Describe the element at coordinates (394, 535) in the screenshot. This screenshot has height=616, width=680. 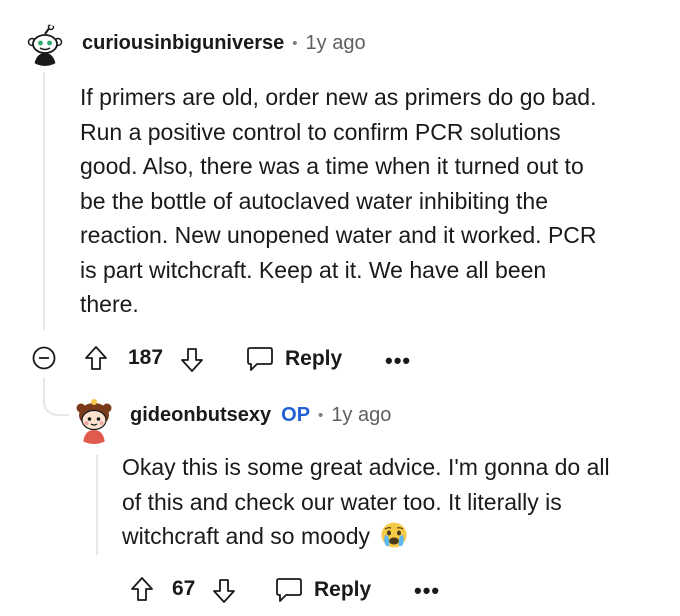
I see `crying-face-emoji-icon` at that location.